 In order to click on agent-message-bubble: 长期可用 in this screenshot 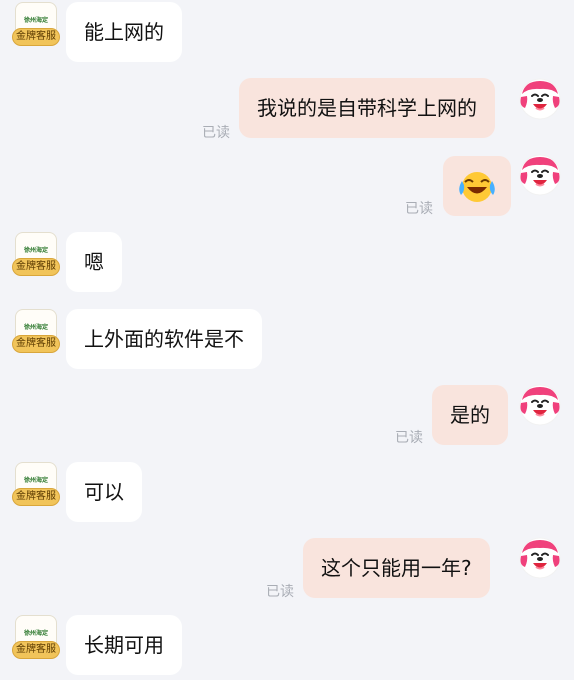, I will do `click(124, 645)`.